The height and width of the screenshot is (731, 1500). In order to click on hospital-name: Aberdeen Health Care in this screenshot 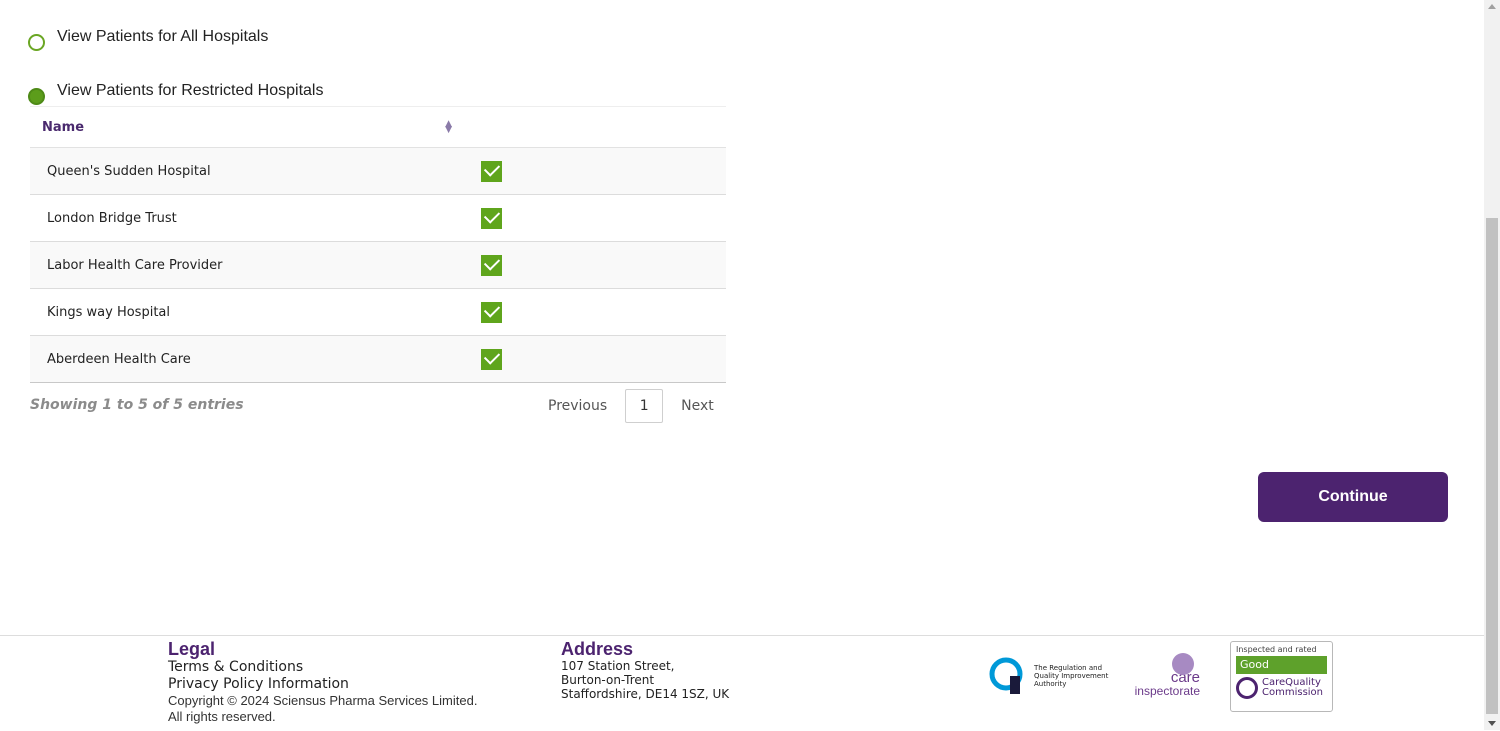, I will do `click(247, 359)`.